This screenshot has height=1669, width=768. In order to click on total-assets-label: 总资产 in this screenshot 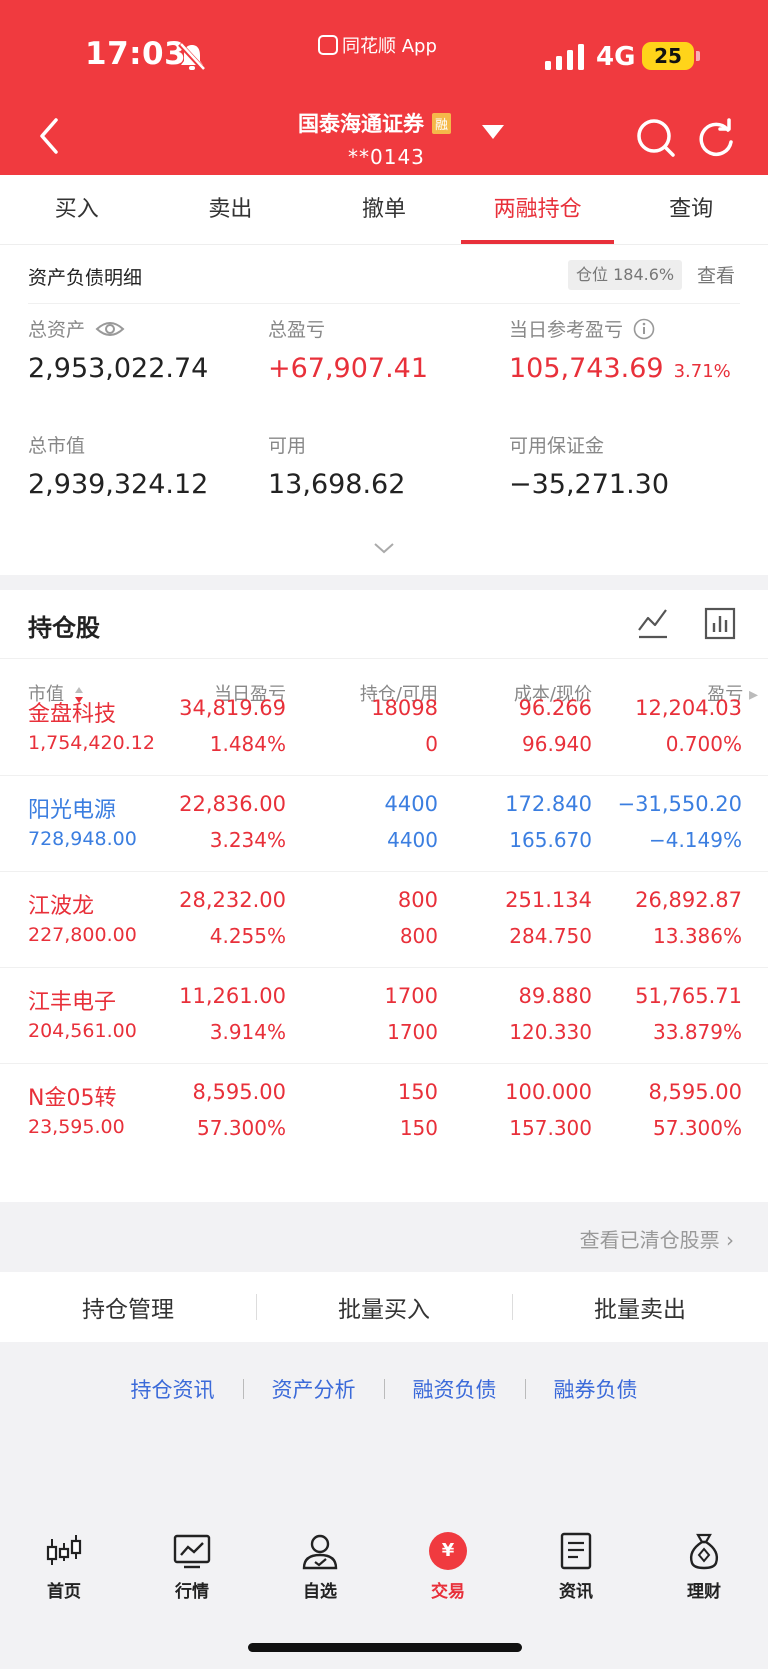, I will do `click(76, 328)`.